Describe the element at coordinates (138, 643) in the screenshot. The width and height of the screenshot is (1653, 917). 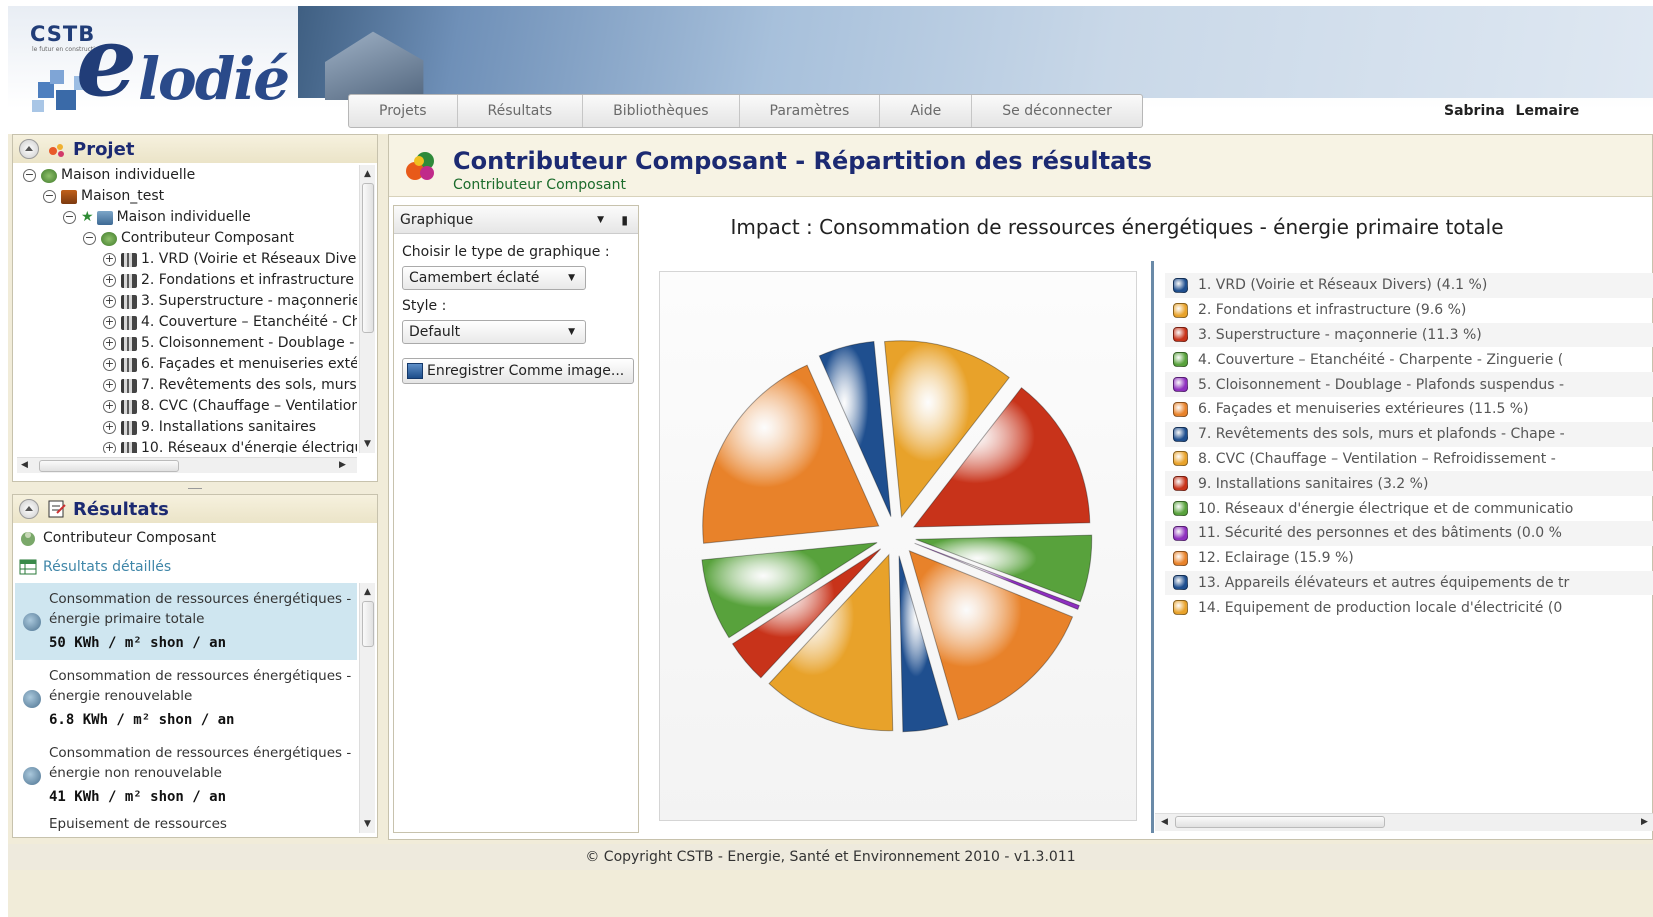
I see `result-item-value: 50 KWh / m² shon / an` at that location.